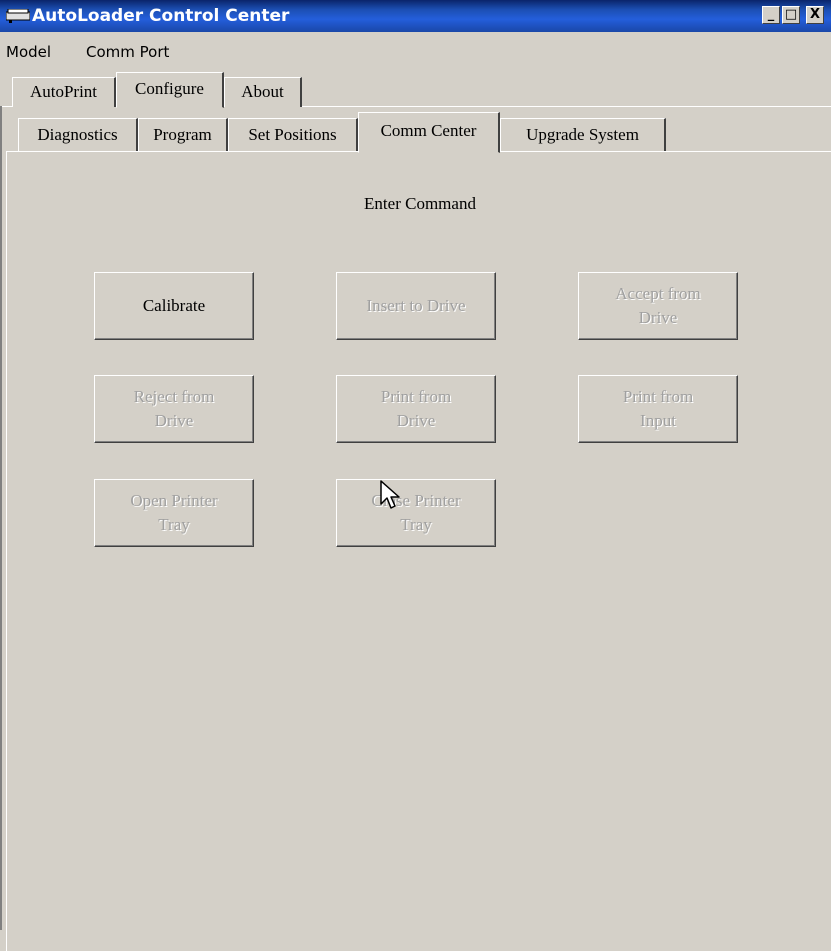 The height and width of the screenshot is (951, 831). I want to click on insert-to-drive-button: Insert to Drive, so click(416, 306).